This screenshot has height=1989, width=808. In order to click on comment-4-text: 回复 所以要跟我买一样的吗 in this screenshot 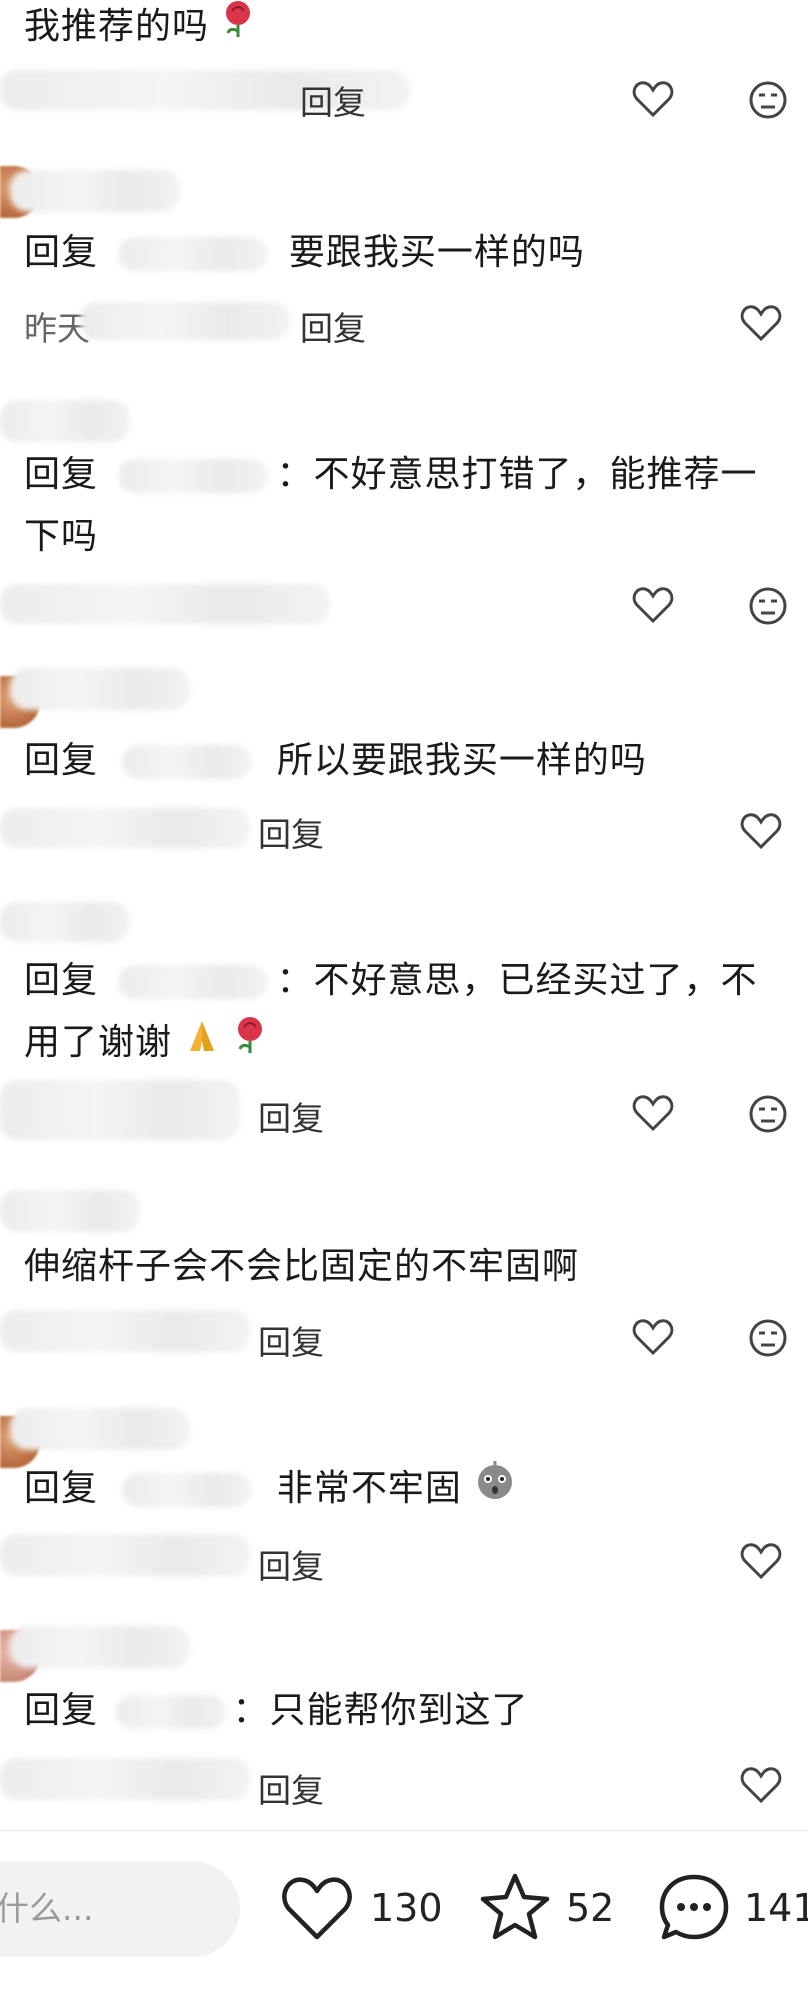, I will do `click(335, 761)`.